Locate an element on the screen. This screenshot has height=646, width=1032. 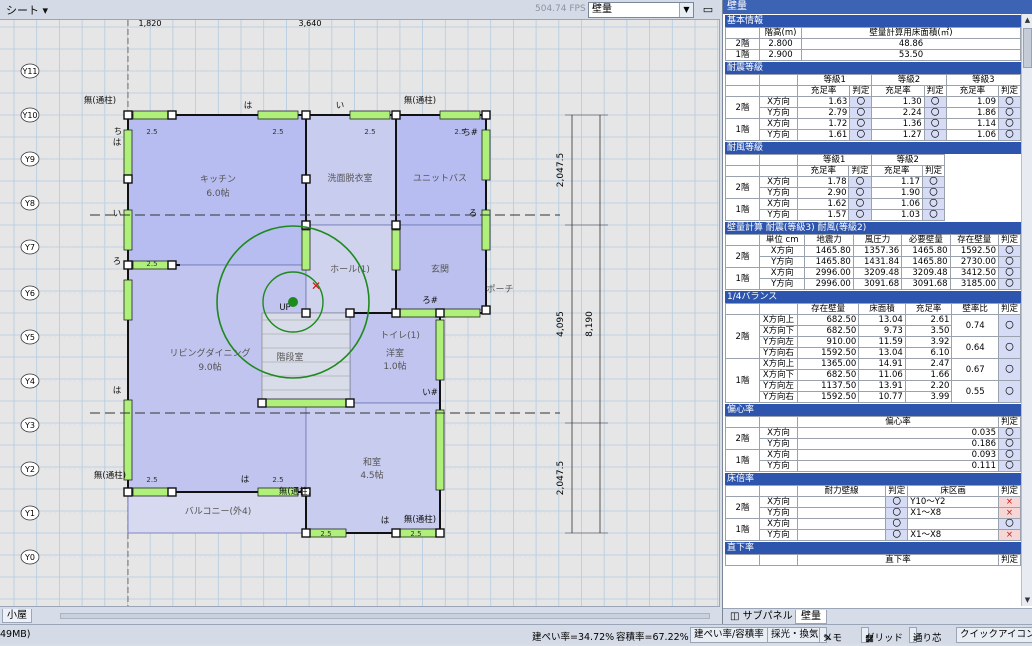
table-row: Y方向 2996.00 3091.68 3091.68 3185.00 〇 is located at coordinates (873, 284).